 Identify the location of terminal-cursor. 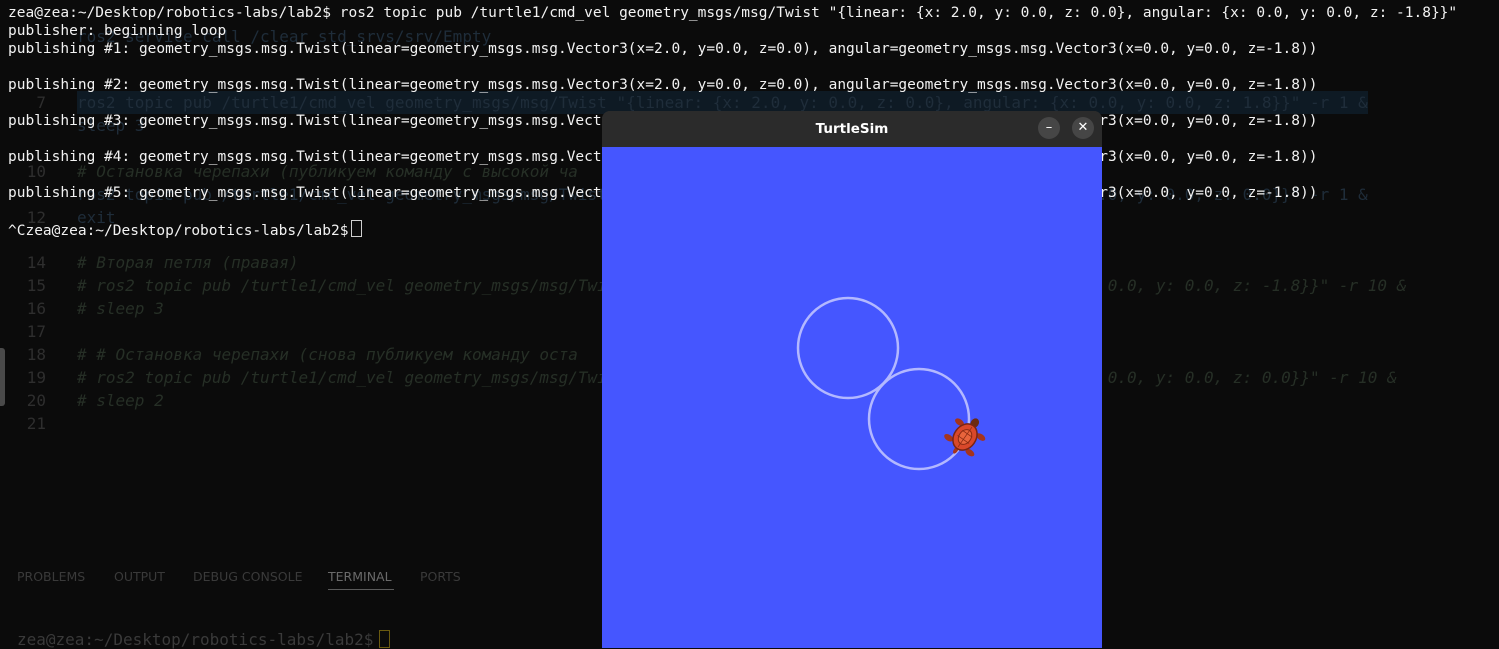
(357, 228).